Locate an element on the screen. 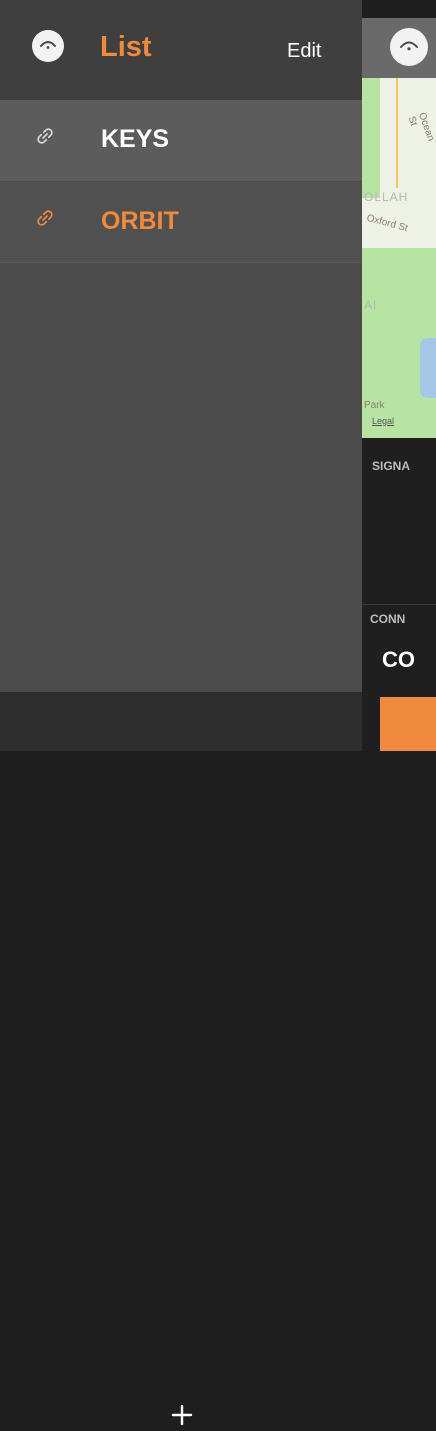 The image size is (436, 1431). connect-button is located at coordinates (408, 724).